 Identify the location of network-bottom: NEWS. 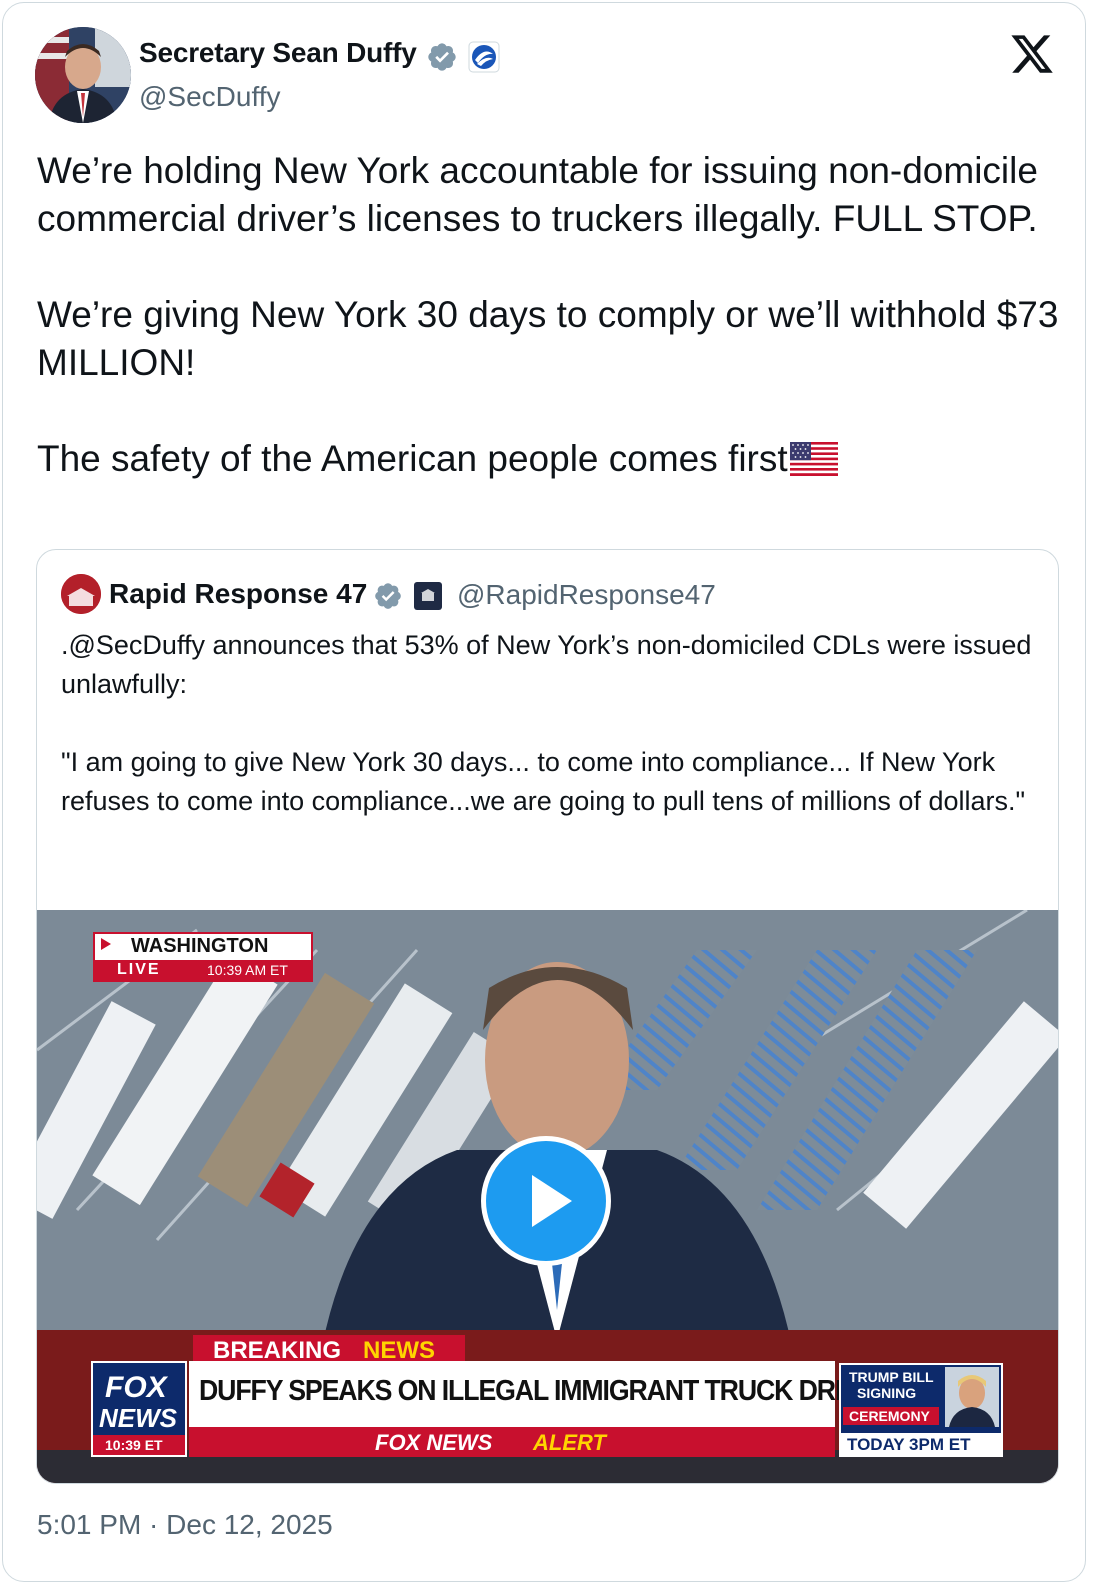
(138, 1418).